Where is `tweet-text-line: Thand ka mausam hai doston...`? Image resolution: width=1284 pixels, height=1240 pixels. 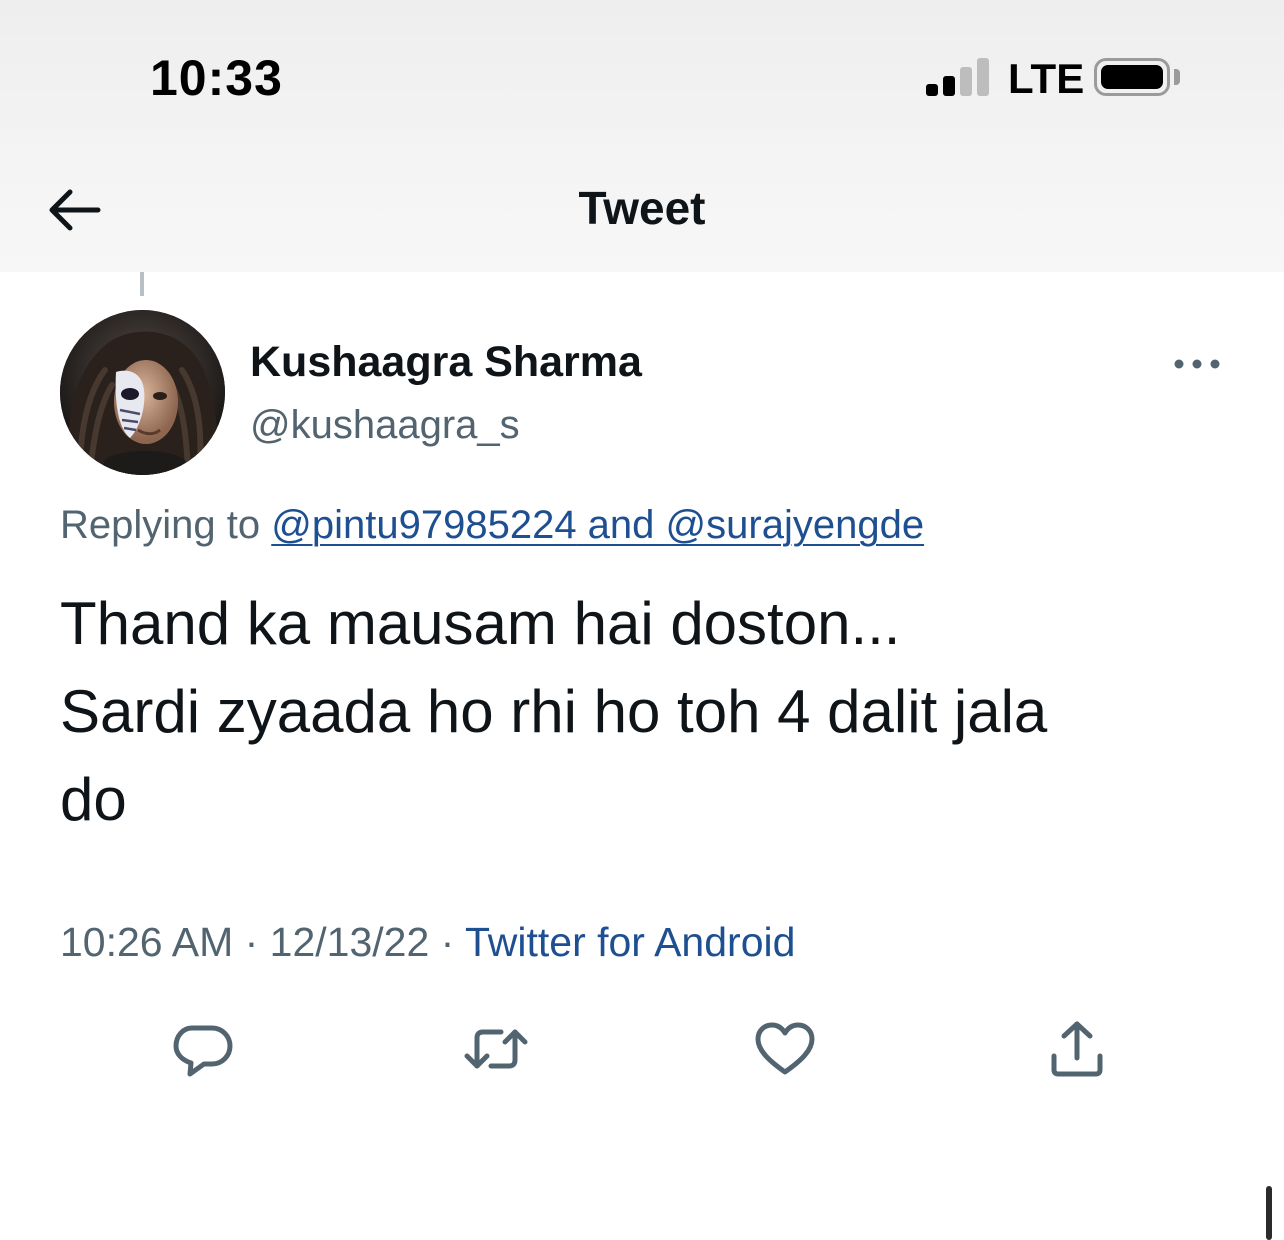 tweet-text-line: Thand ka mausam hai doston... is located at coordinates (480, 623).